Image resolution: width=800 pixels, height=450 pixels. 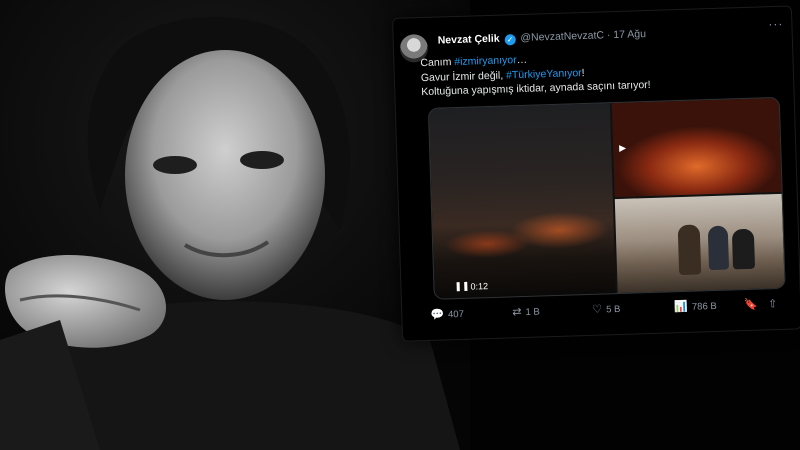 I want to click on tweet-text-prefix: Gavur İzmir değil,, so click(x=463, y=76).